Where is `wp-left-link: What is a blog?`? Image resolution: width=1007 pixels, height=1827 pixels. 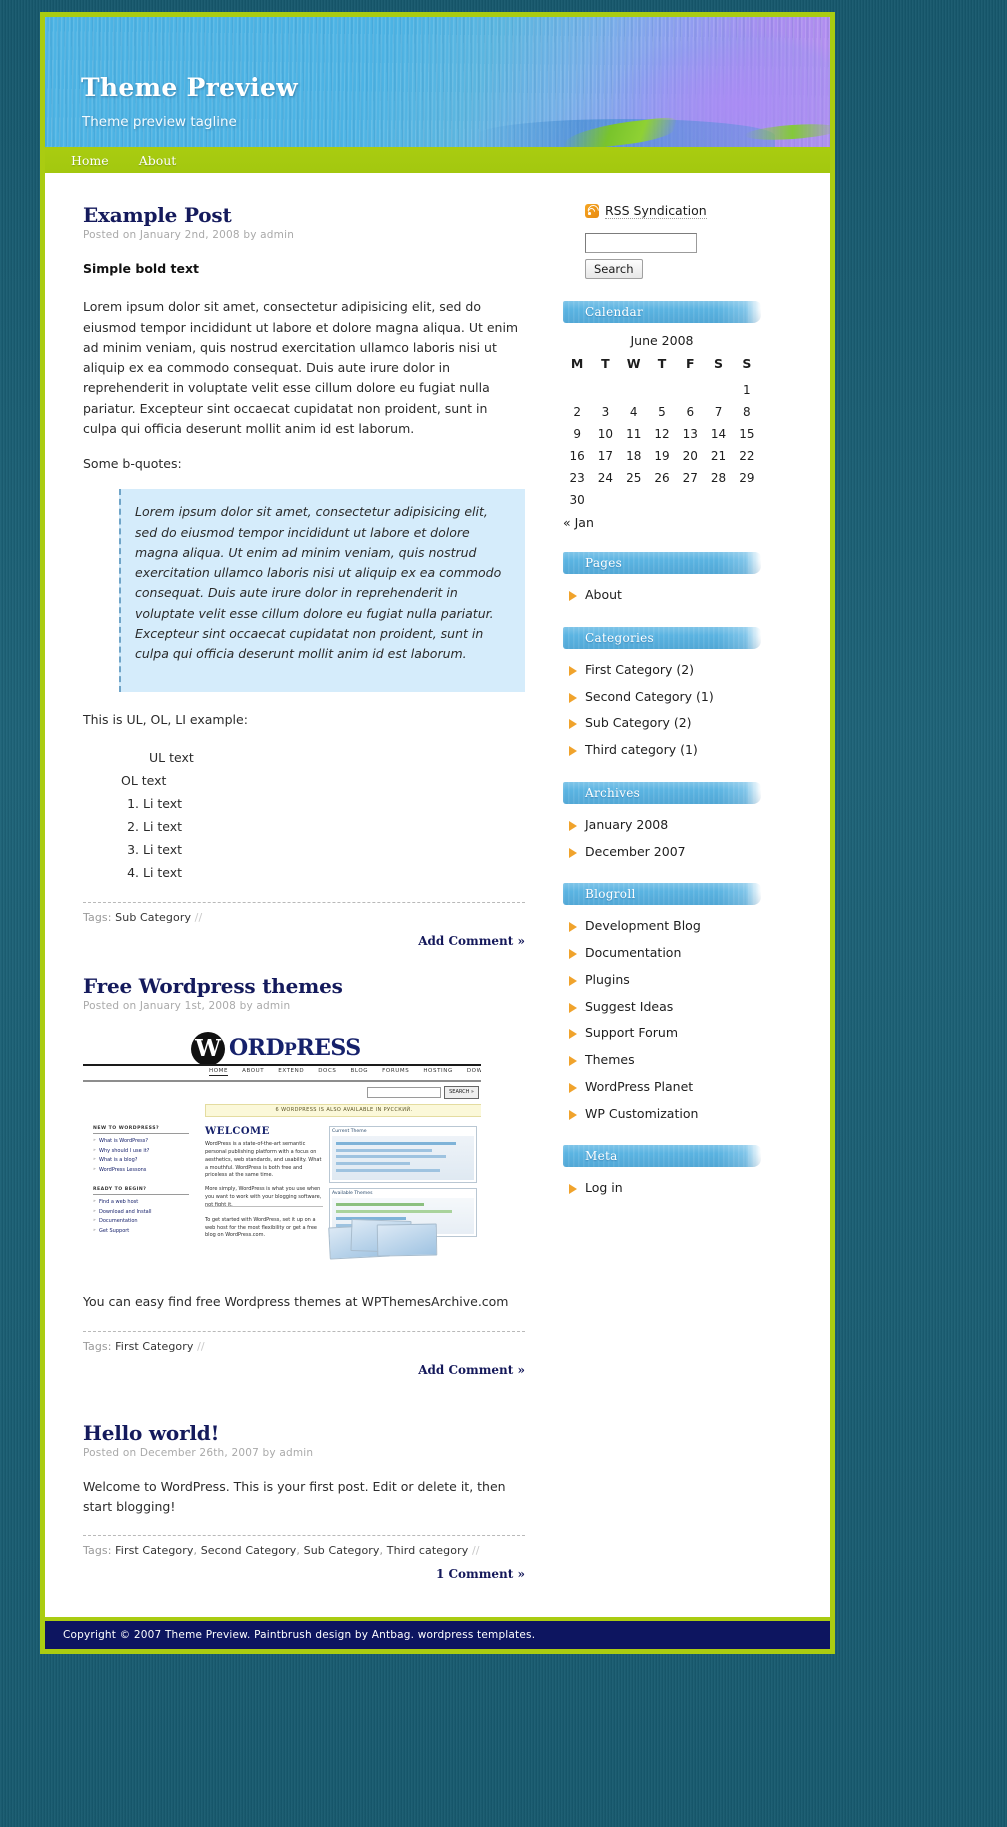
wp-left-link: What is a blog? is located at coordinates (141, 1161).